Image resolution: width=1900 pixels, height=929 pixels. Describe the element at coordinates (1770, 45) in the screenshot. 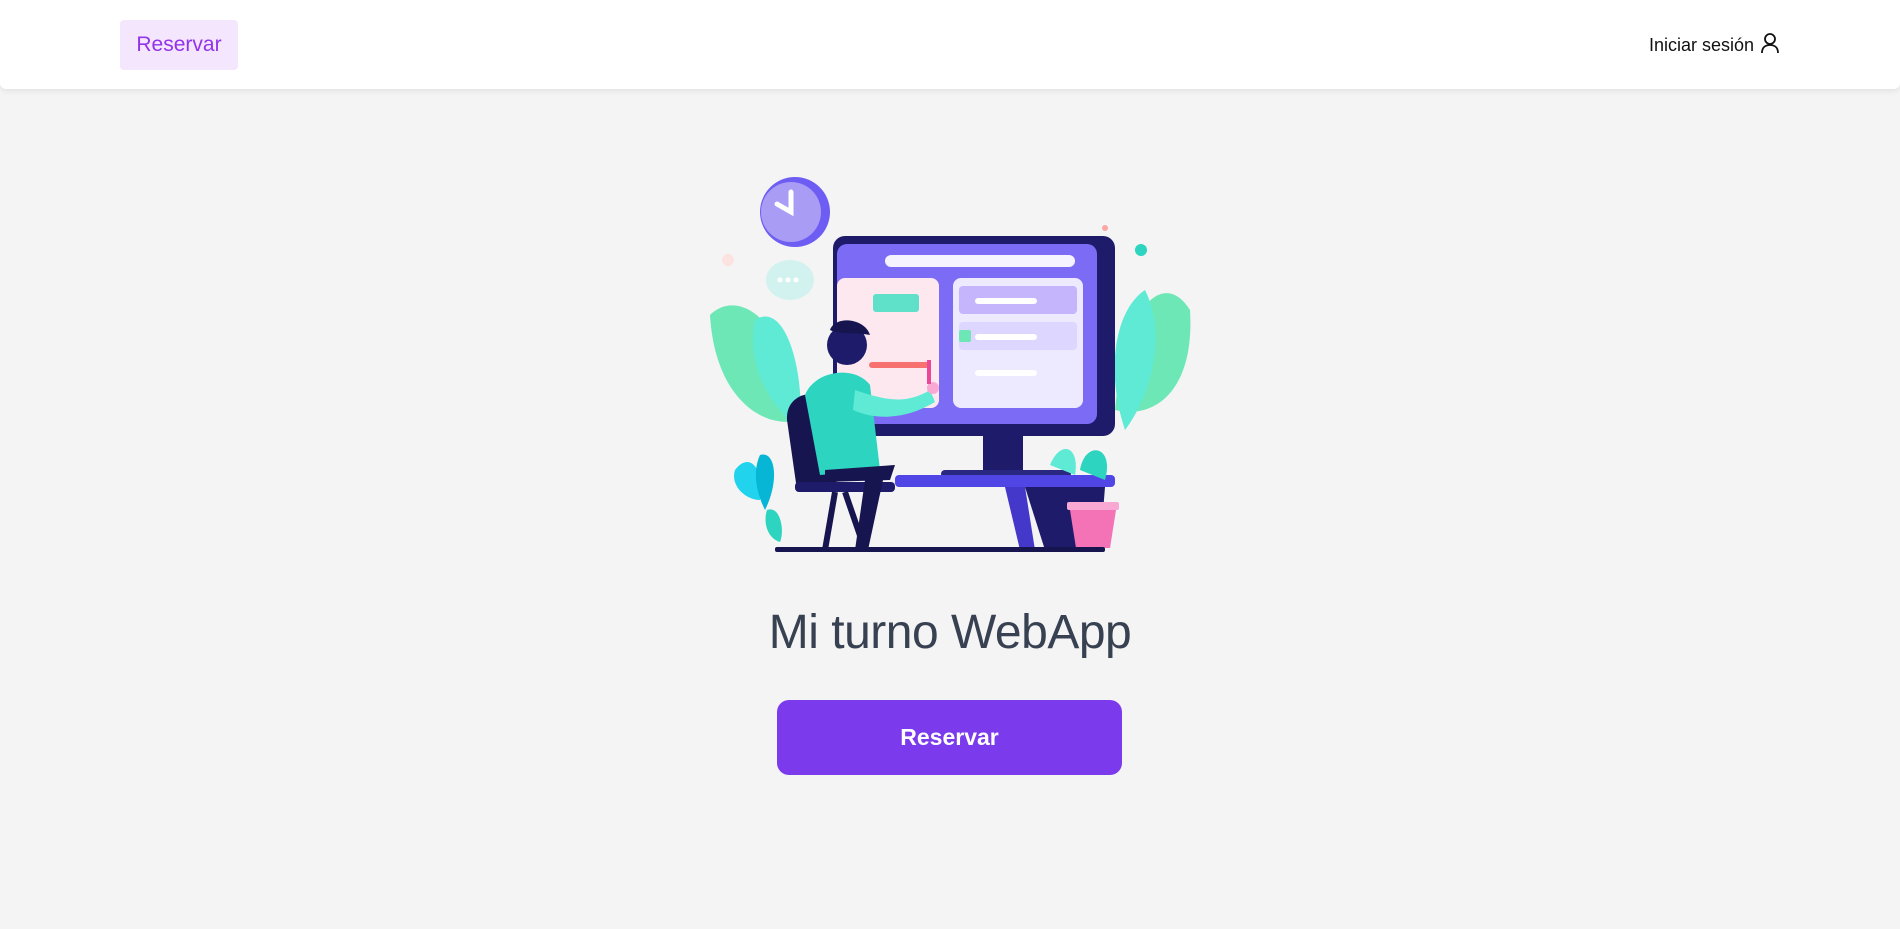

I see `user-icon` at that location.